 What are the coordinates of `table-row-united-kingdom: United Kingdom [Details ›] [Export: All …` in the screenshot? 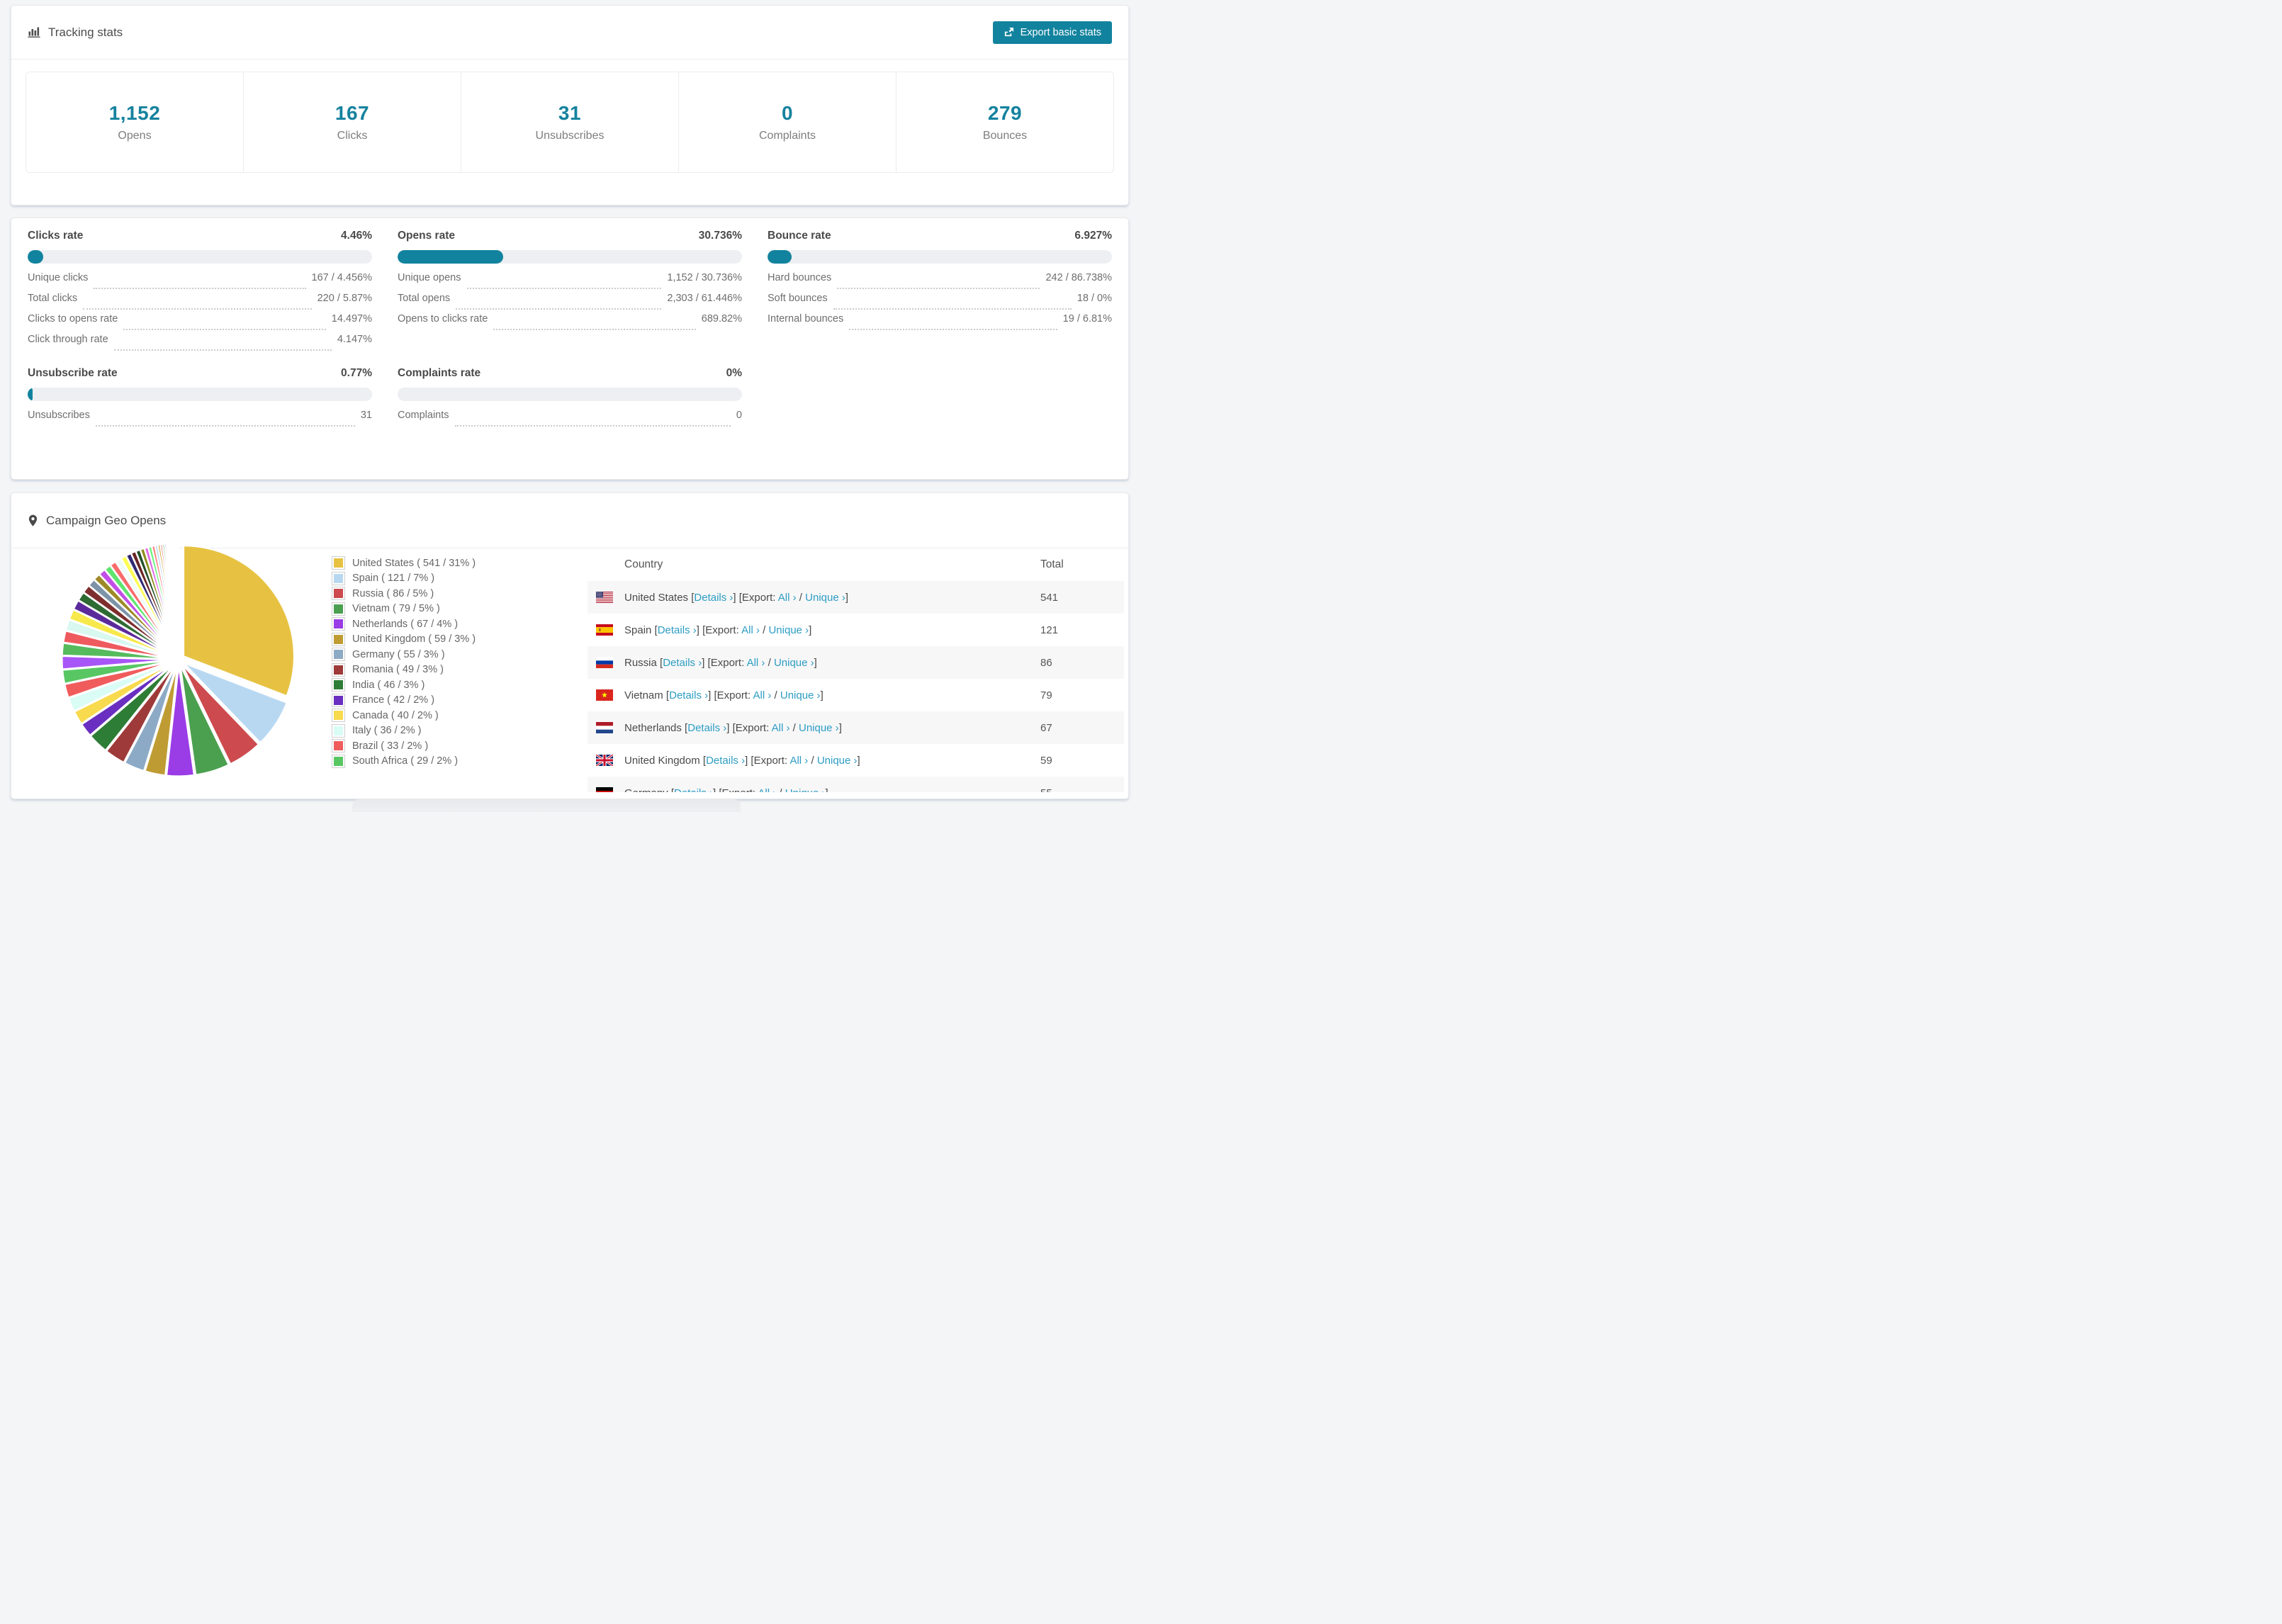 It's located at (856, 761).